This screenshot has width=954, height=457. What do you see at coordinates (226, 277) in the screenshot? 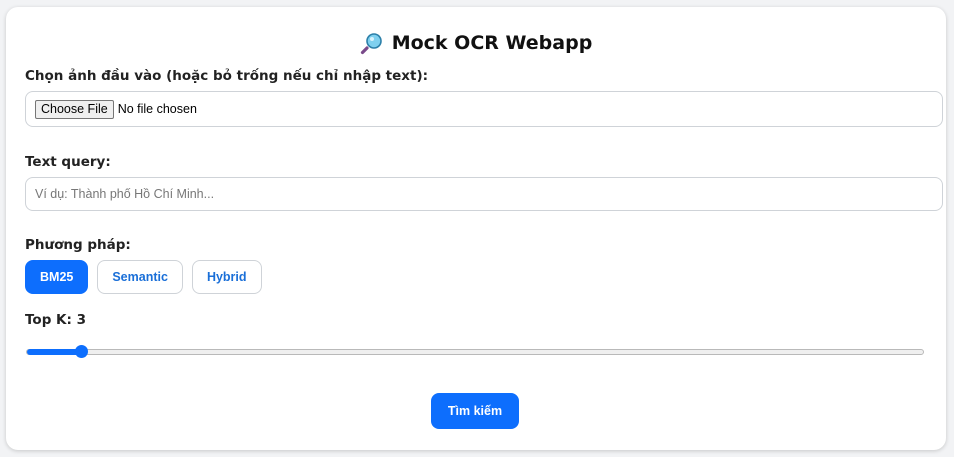
I see `method-hybrid-button: Hybrid` at bounding box center [226, 277].